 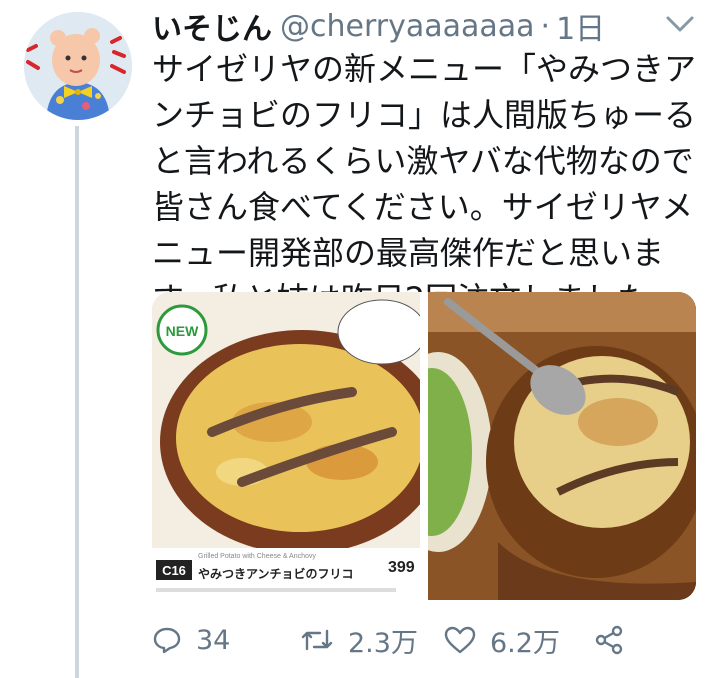 What do you see at coordinates (580, 26) in the screenshot?
I see `tweet-timestamp: 1日` at bounding box center [580, 26].